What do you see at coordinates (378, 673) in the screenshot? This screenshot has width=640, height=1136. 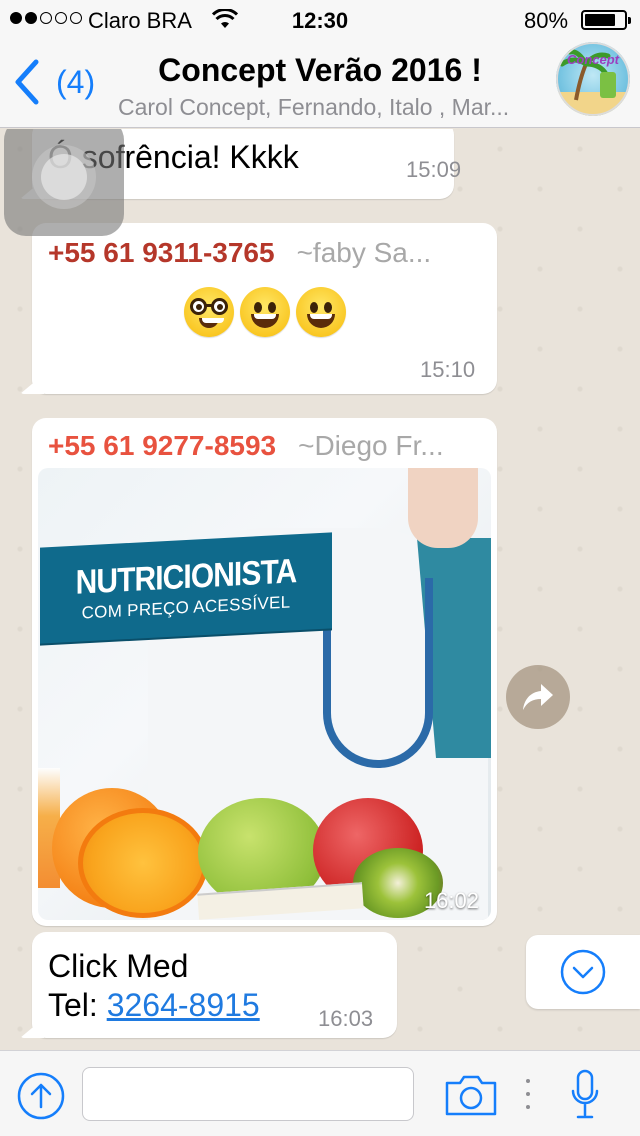 I see `stethoscope-graphic` at bounding box center [378, 673].